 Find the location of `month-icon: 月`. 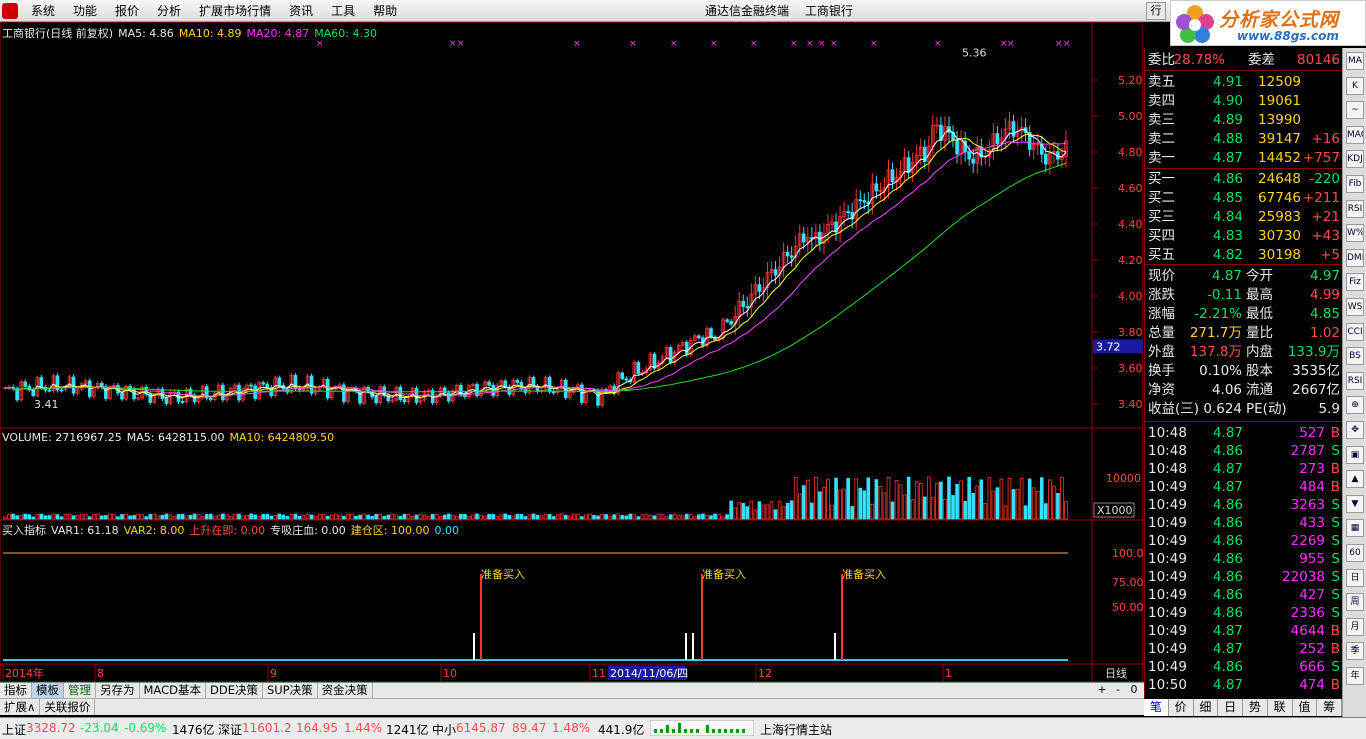

month-icon: 月 is located at coordinates (1355, 626).